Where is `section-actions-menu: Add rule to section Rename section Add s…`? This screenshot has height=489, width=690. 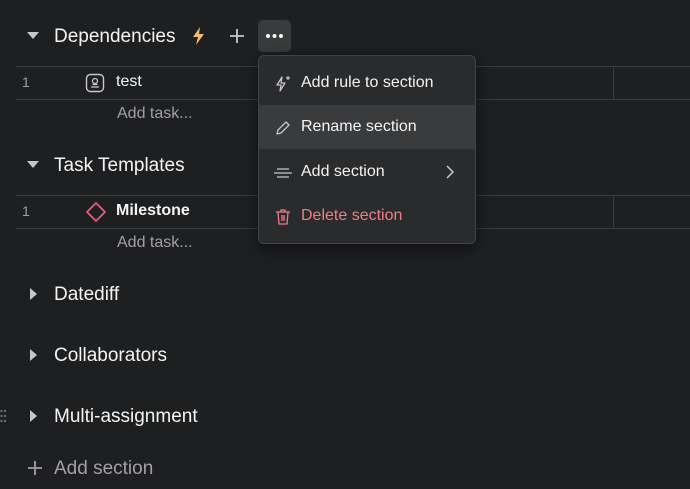
section-actions-menu: Add rule to section Rename section Add s… is located at coordinates (367, 149).